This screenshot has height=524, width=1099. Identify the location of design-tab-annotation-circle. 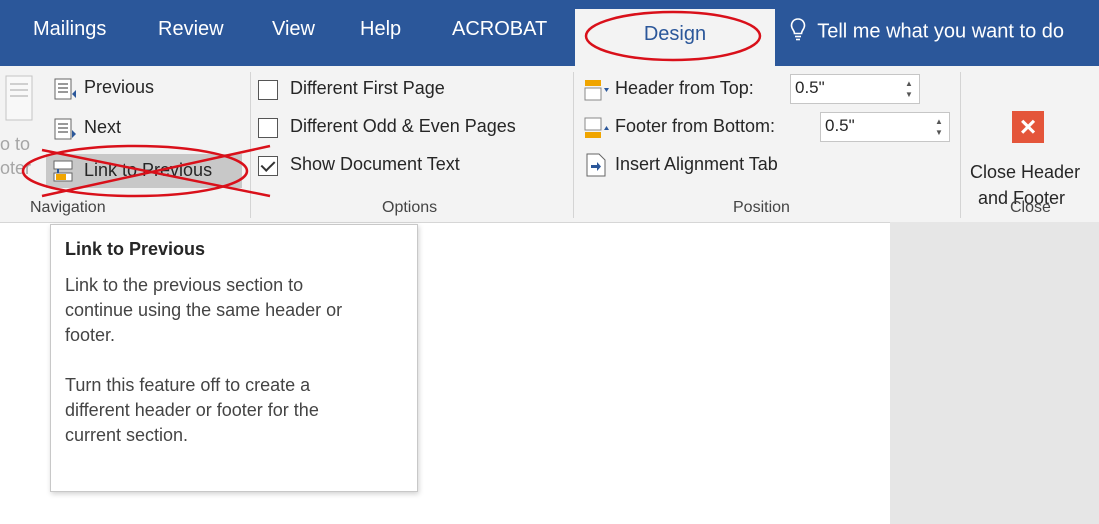
(673, 36).